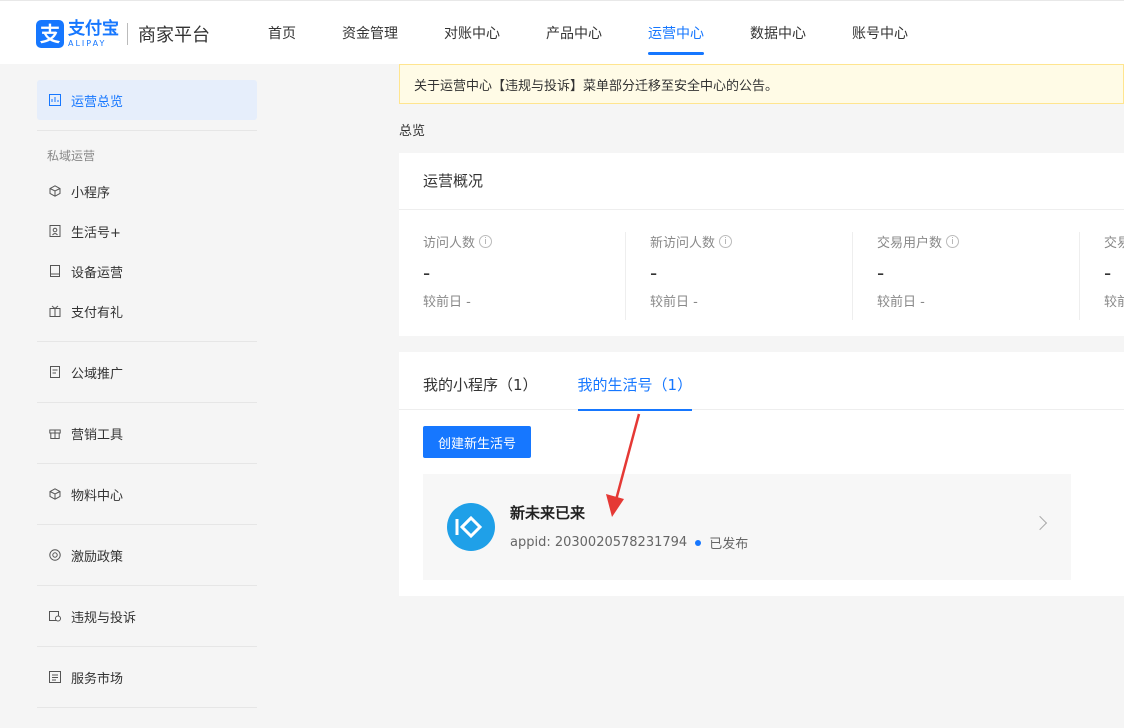 This screenshot has width=1124, height=728. I want to click on sidebar-item-materials: 物料中心, so click(147, 494).